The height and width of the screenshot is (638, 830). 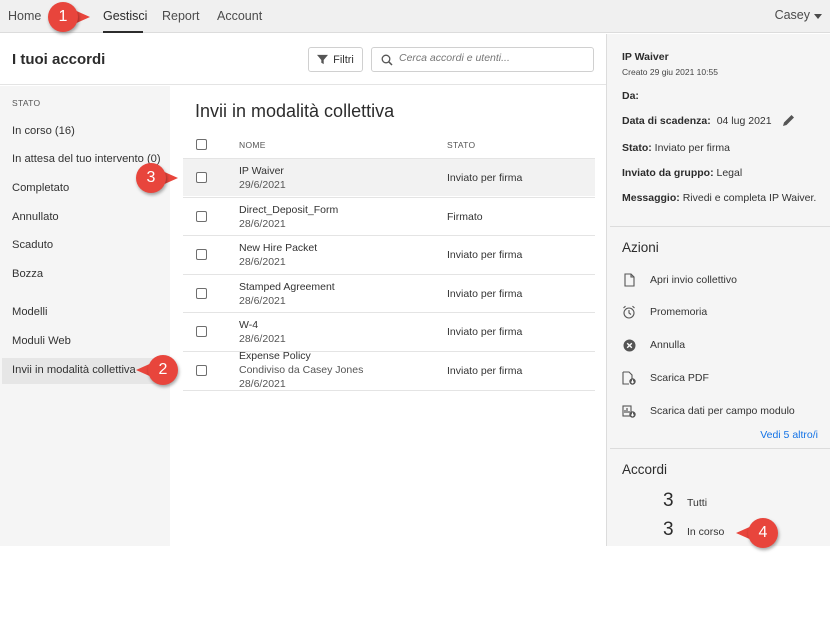 I want to click on column-header-name: NOME, so click(x=252, y=145).